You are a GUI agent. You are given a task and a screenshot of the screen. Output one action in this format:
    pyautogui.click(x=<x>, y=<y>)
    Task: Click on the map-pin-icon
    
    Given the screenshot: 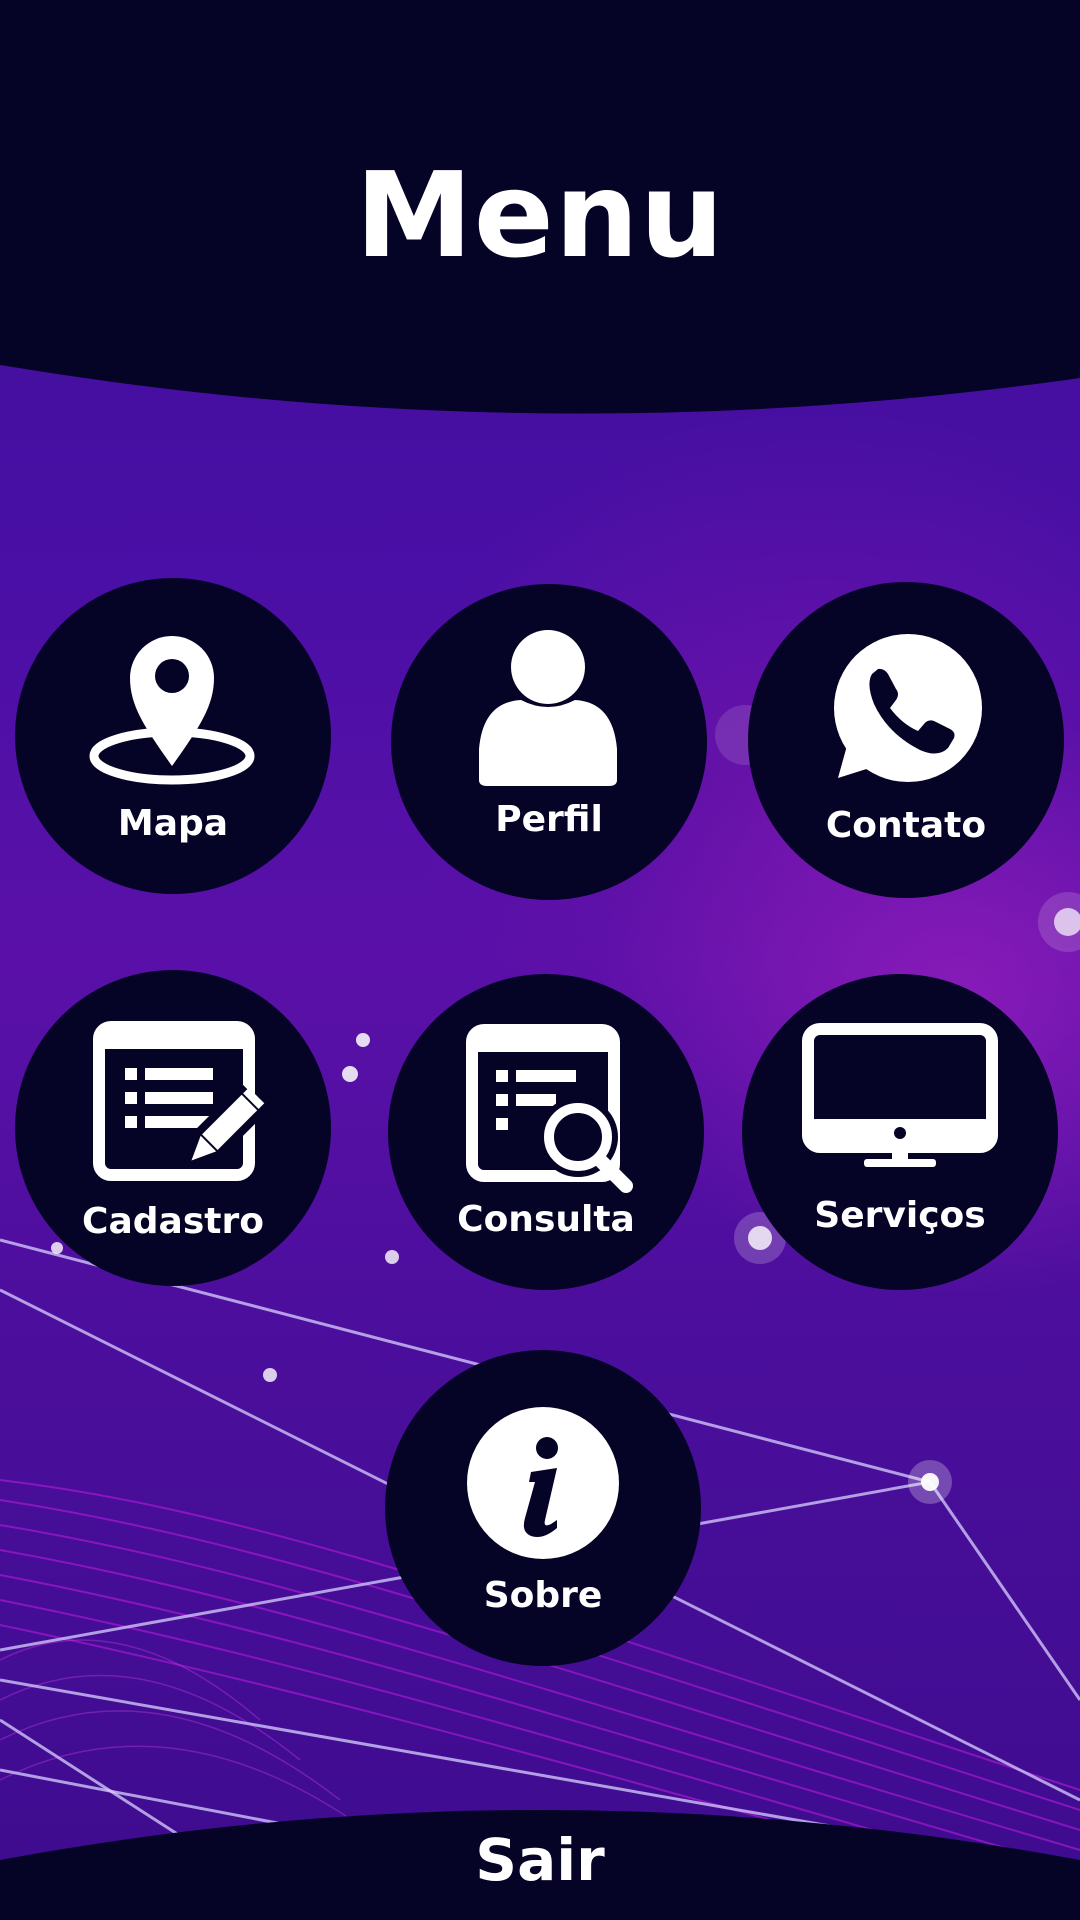 What is the action you would take?
    pyautogui.click(x=172, y=710)
    